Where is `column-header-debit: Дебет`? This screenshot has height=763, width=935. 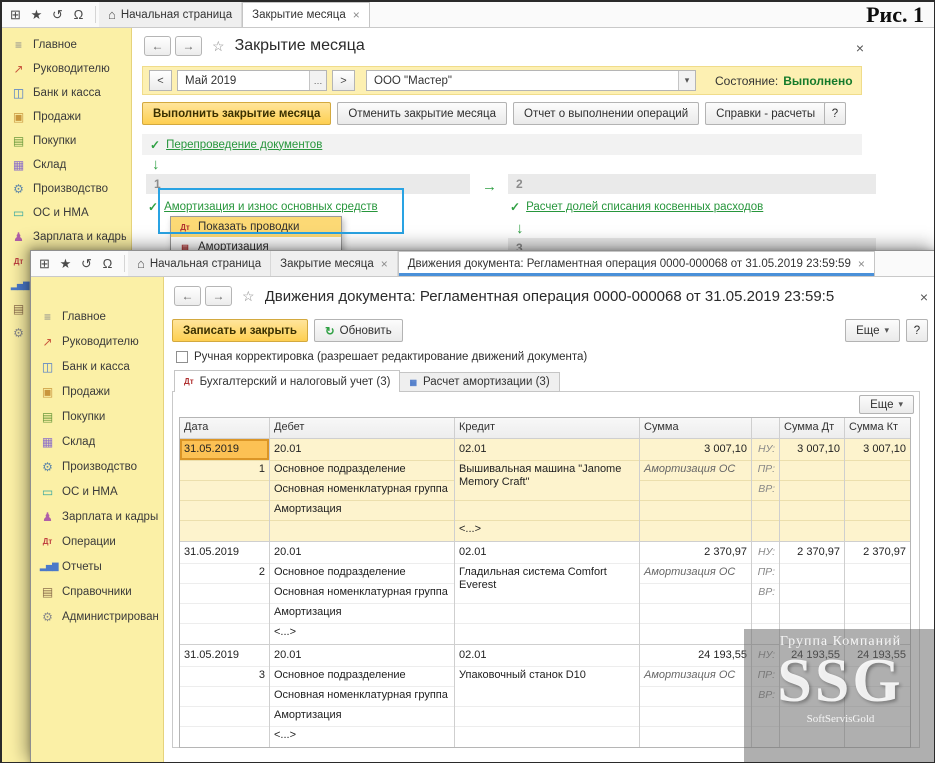
column-header-debit: Дебет is located at coordinates (362, 428).